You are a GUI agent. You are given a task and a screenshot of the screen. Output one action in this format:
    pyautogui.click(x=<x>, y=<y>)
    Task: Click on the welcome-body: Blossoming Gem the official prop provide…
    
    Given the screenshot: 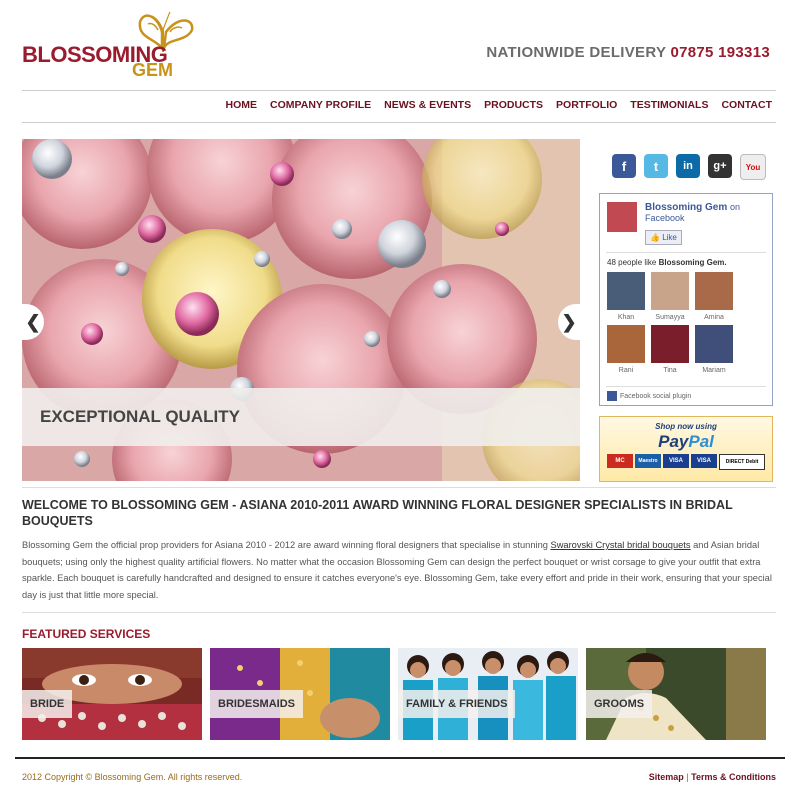 What is the action you would take?
    pyautogui.click(x=399, y=570)
    